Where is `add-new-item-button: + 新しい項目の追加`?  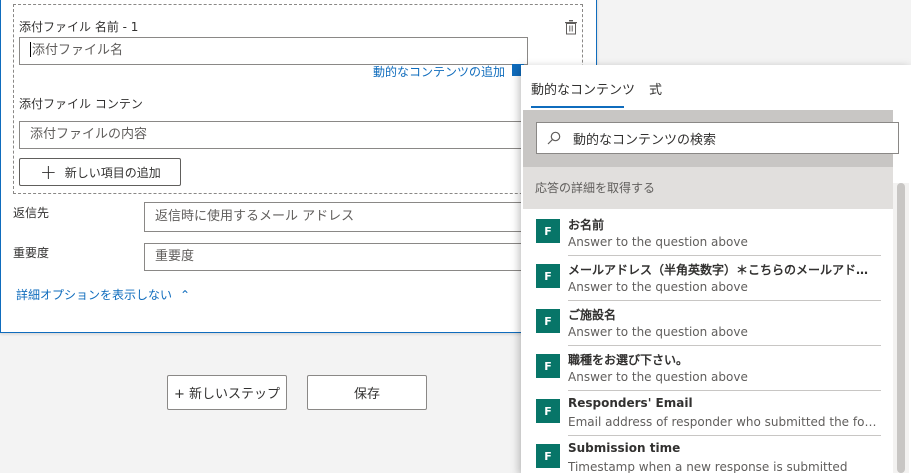 add-new-item-button: + 新しい項目の追加 is located at coordinates (100, 172).